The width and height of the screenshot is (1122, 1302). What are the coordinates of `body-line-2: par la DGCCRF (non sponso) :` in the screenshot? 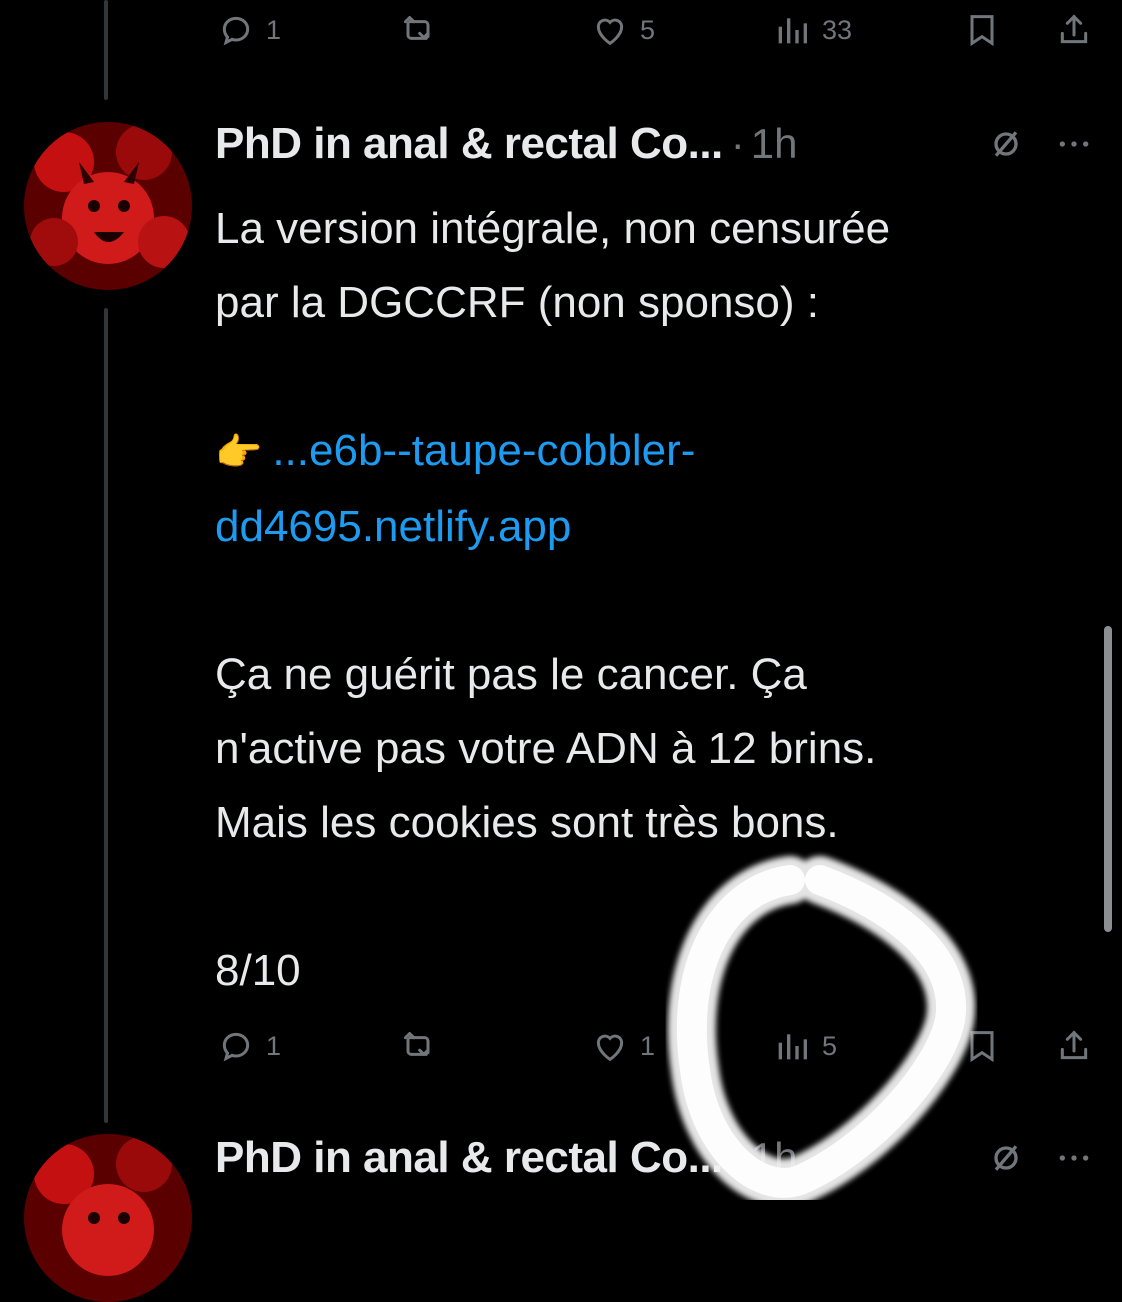 It's located at (517, 302).